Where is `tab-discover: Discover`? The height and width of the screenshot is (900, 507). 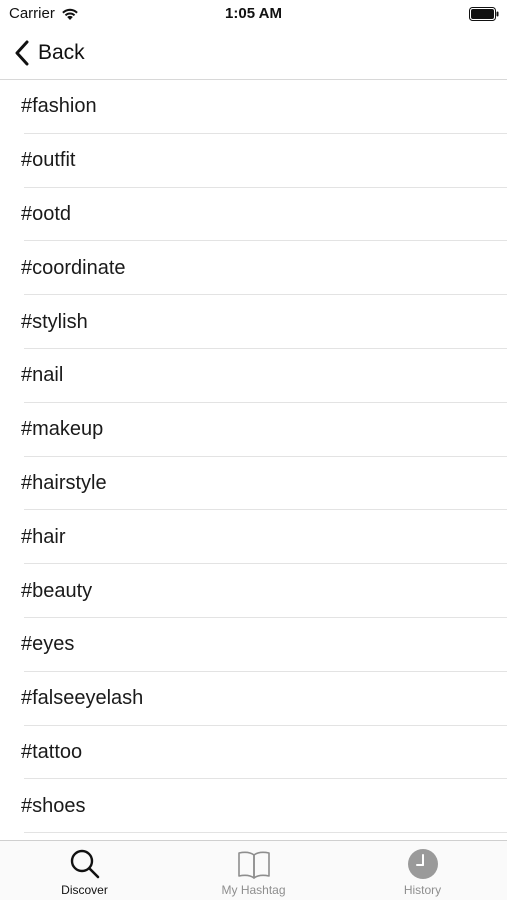
tab-discover: Discover is located at coordinates (84, 870).